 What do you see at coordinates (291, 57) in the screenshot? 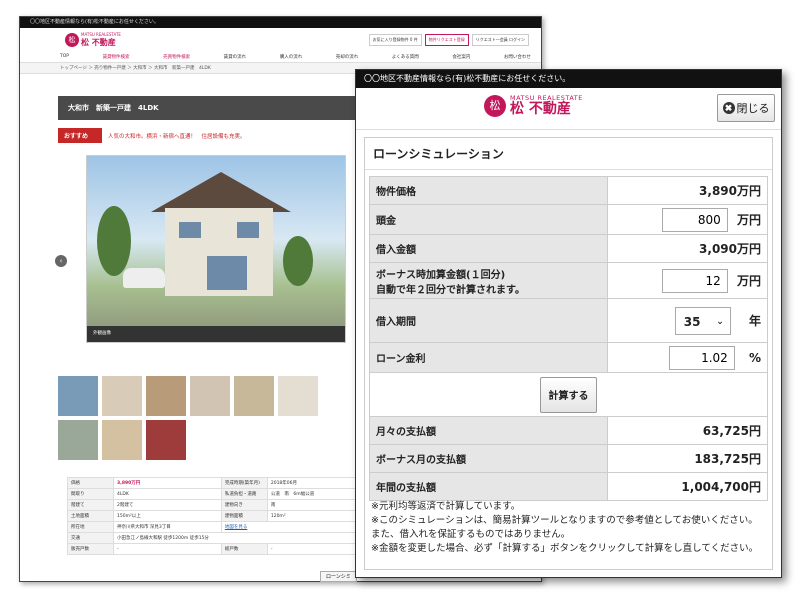
I see `nav-buy-flow: 購入の流れ` at bounding box center [291, 57].